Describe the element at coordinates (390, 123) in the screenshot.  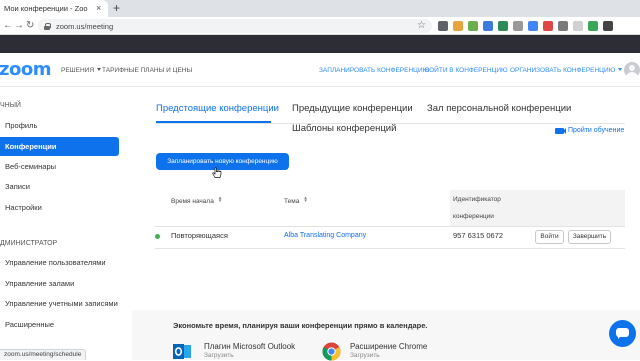
I see `tabs-divider` at that location.